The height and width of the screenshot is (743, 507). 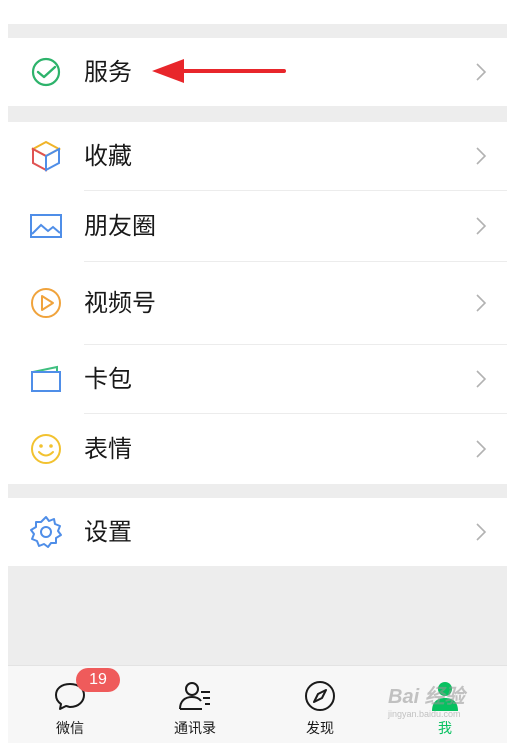 What do you see at coordinates (70, 704) in the screenshot?
I see `tab-chats: 19 微信` at bounding box center [70, 704].